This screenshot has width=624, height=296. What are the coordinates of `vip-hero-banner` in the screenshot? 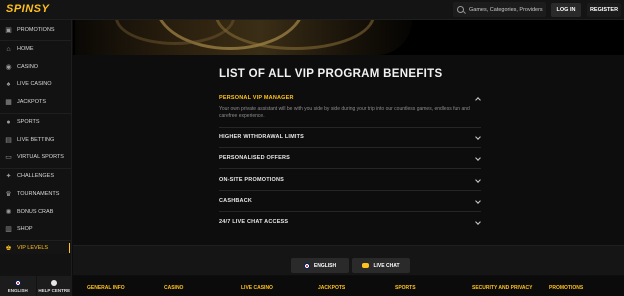 It's located at (348, 37).